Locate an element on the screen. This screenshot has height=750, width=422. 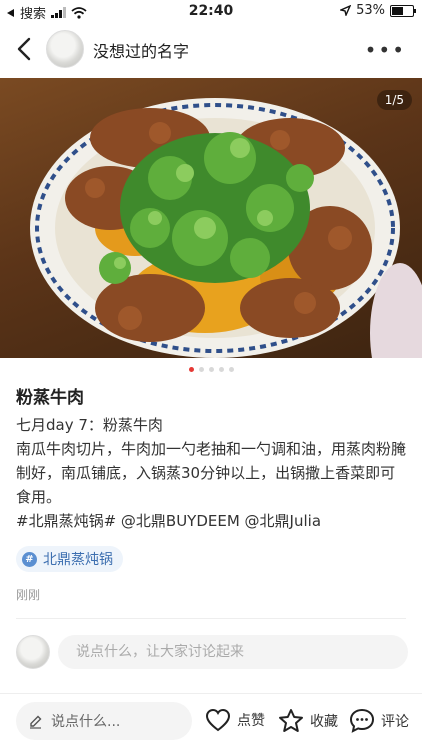
hashtag-icon: # is located at coordinates (29, 559).